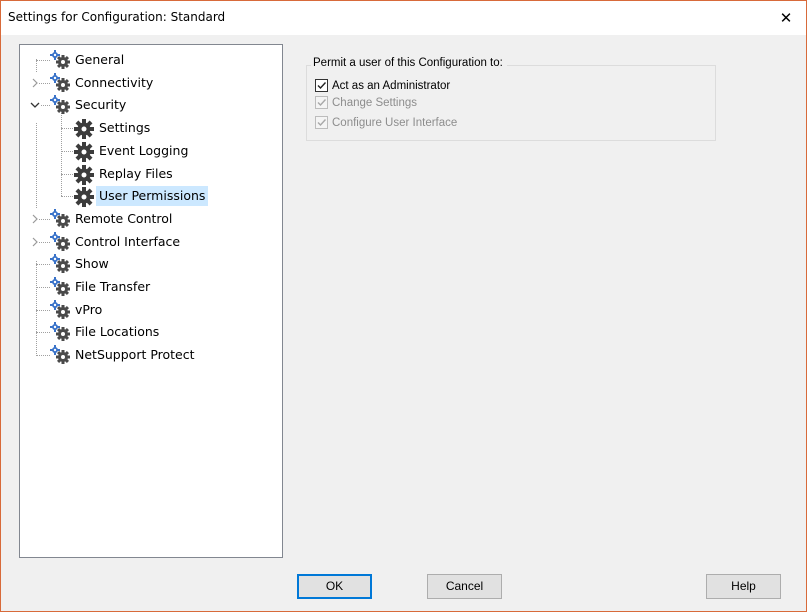 The image size is (807, 612). Describe the element at coordinates (152, 196) in the screenshot. I see `tree-item-label: User Permissions` at that location.